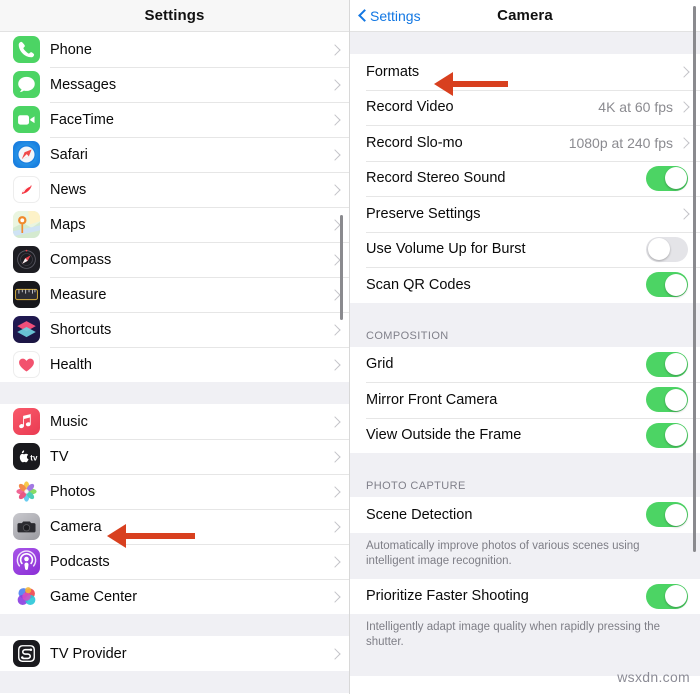 Image resolution: width=700 pixels, height=694 pixels. Describe the element at coordinates (174, 49) in the screenshot. I see `sidebar-item-phone: Phone` at that location.